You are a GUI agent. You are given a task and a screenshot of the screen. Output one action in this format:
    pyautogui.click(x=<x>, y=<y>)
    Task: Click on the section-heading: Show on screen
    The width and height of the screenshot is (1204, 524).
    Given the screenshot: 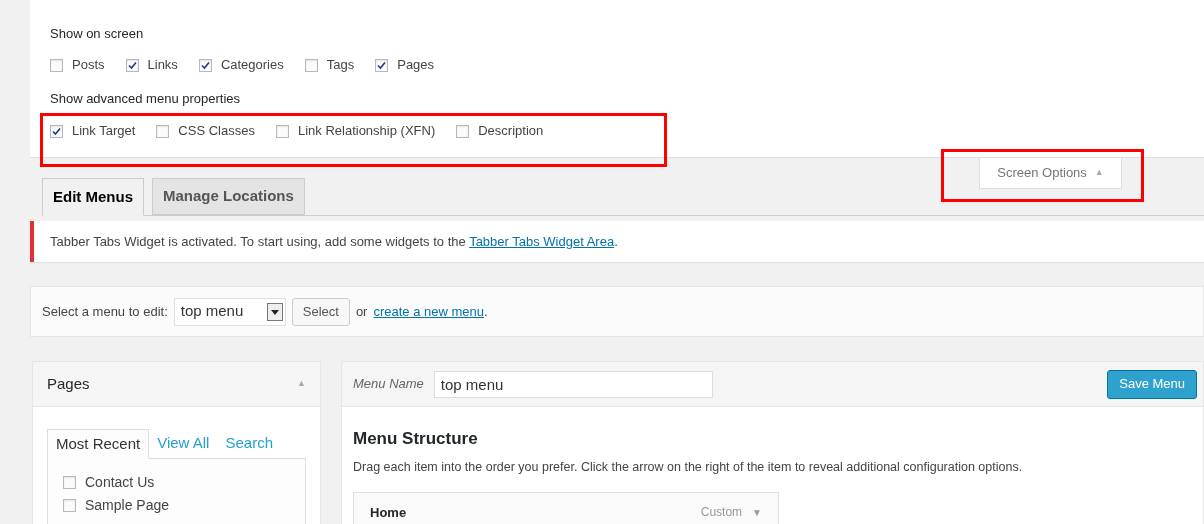 What is the action you would take?
    pyautogui.click(x=97, y=33)
    